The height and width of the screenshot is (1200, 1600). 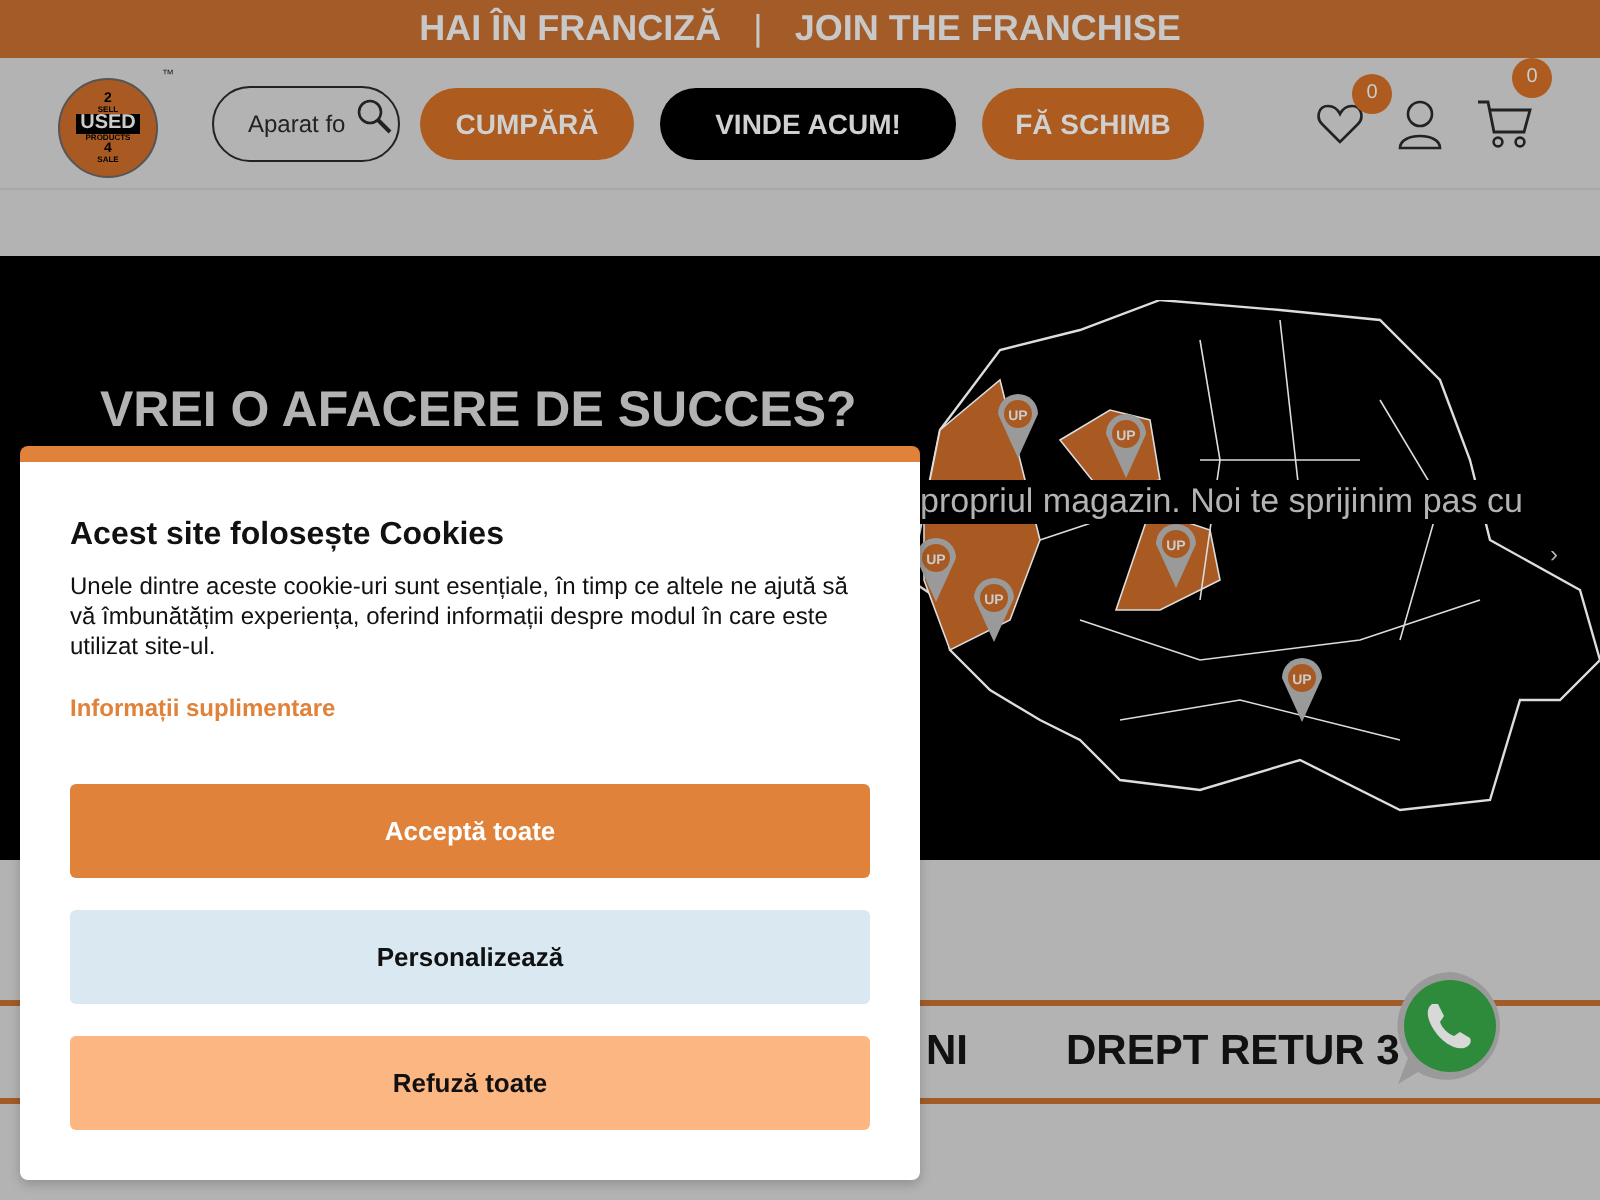 What do you see at coordinates (1504, 123) in the screenshot?
I see `cart-icon` at bounding box center [1504, 123].